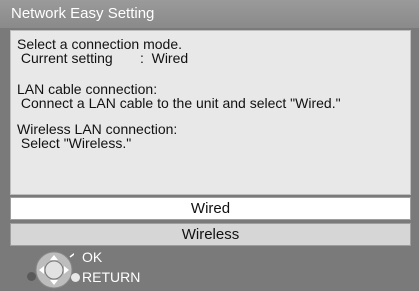 The height and width of the screenshot is (291, 419). I want to click on option-wired: Wired, so click(210, 208).